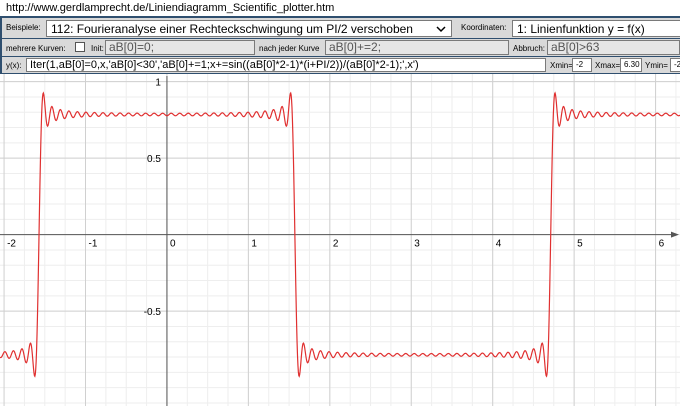  I want to click on y-tick-label: 1, so click(158, 83).